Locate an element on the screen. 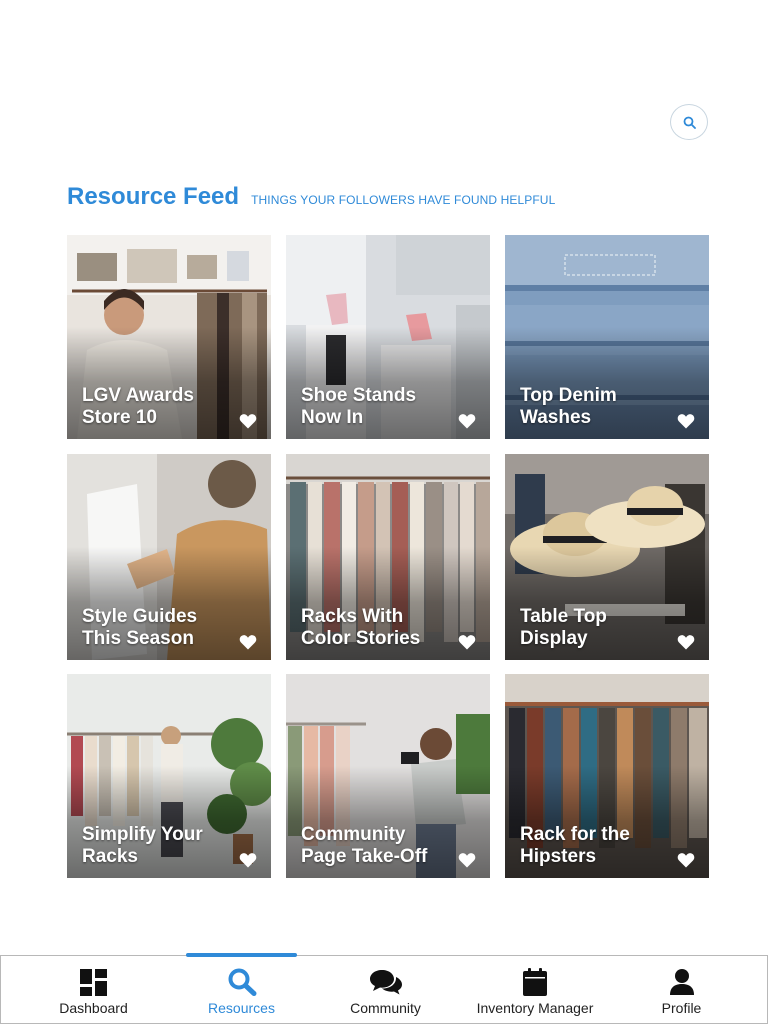 The image size is (768, 1024). tab-label: Community is located at coordinates (385, 1008).